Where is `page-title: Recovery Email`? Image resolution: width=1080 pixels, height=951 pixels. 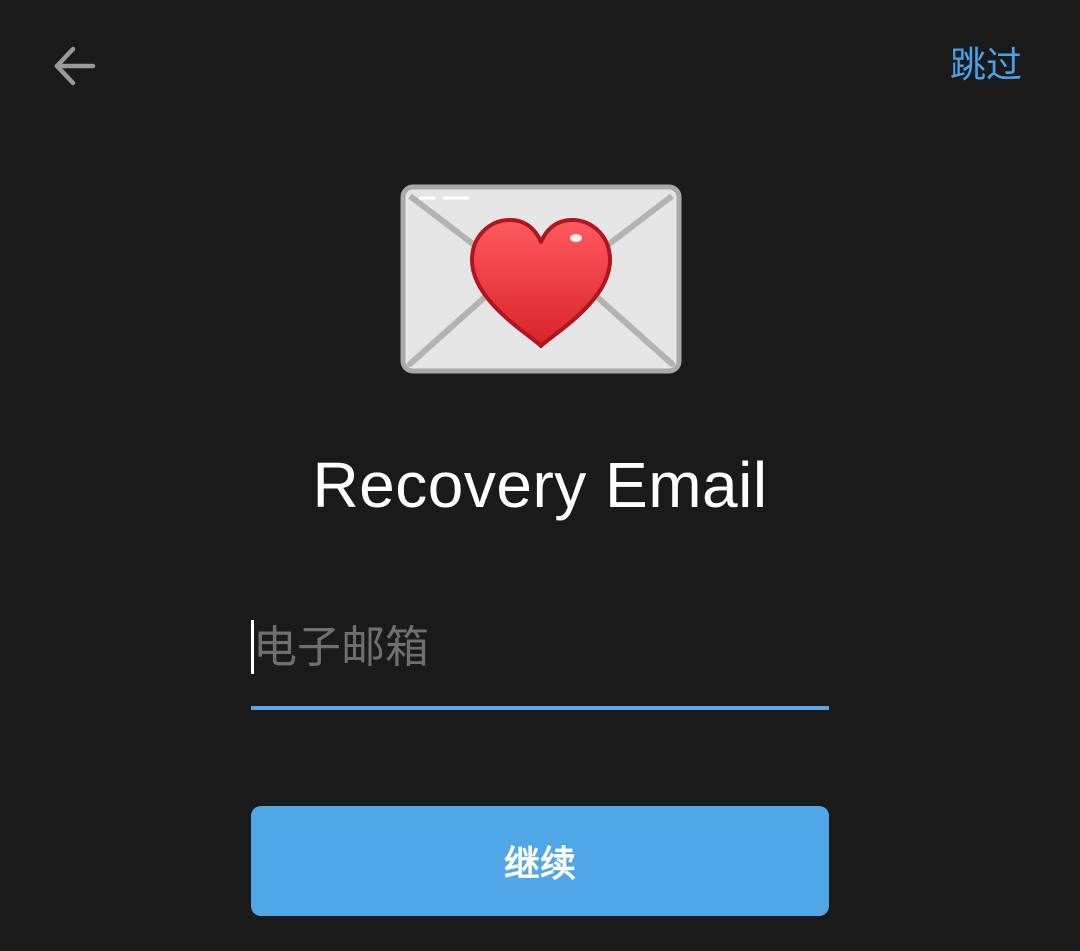 page-title: Recovery Email is located at coordinates (540, 485).